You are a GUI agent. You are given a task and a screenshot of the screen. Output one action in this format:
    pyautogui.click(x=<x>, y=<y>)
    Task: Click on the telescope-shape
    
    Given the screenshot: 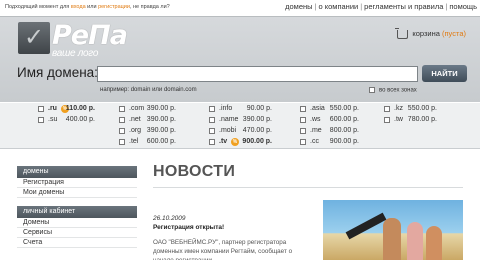 What is the action you would take?
    pyautogui.click(x=366, y=226)
    